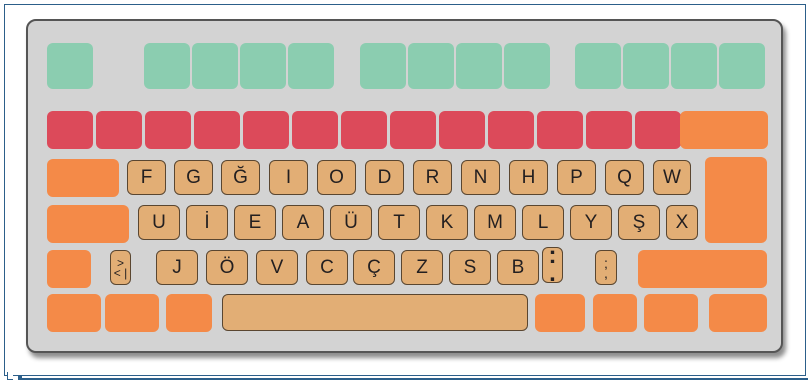  Describe the element at coordinates (207, 222) in the screenshot. I see `letter-key-i-dotted: İ` at that location.